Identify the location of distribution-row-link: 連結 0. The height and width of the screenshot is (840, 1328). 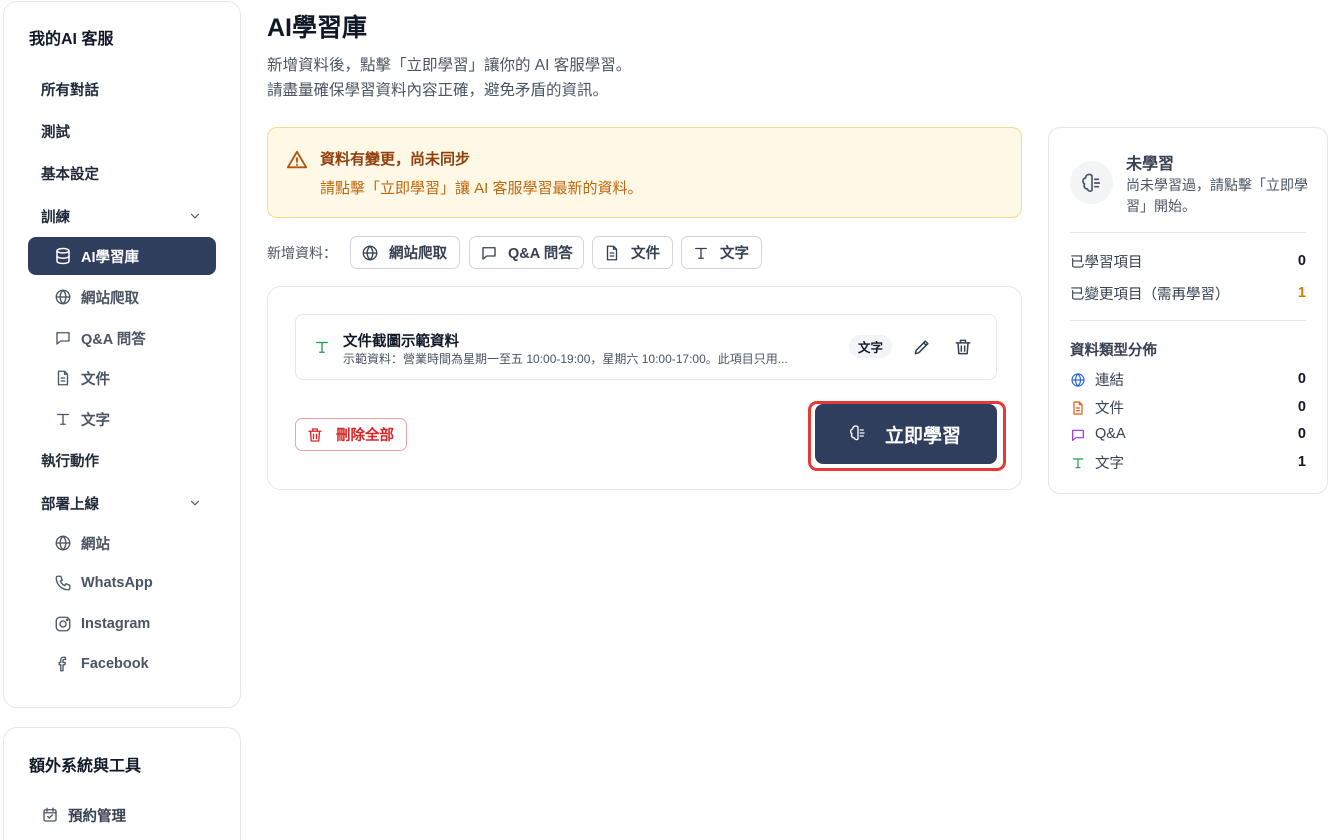
(1188, 379).